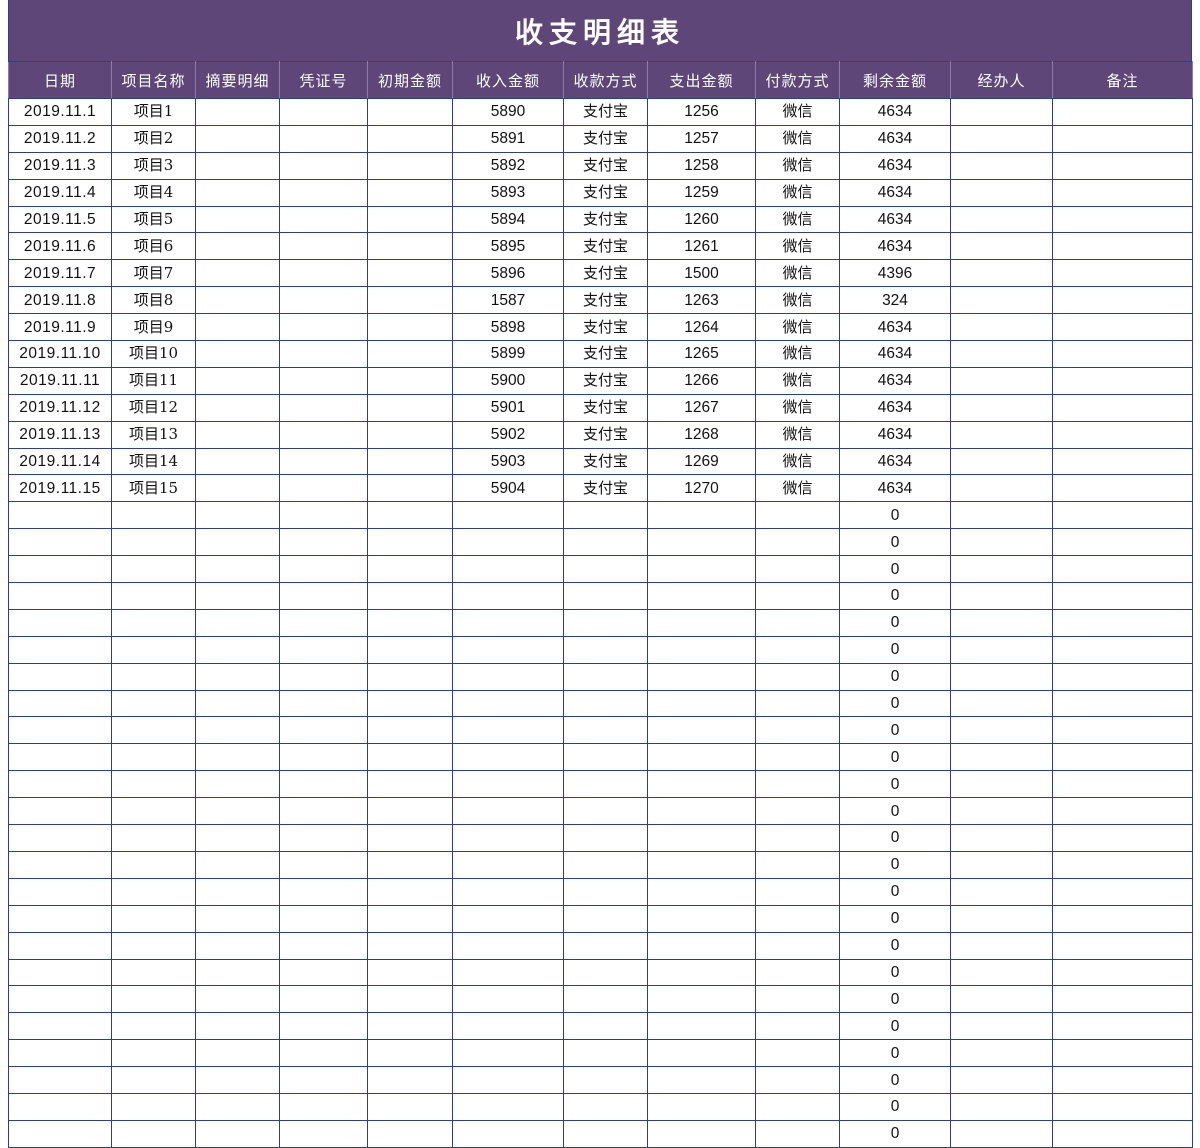  What do you see at coordinates (60, 327) in the screenshot?
I see `date-cell: 2019.11.9` at bounding box center [60, 327].